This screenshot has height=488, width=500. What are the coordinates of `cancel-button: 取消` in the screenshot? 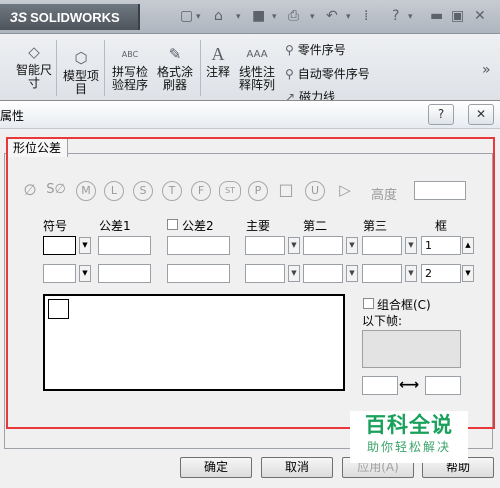 It's located at (297, 467).